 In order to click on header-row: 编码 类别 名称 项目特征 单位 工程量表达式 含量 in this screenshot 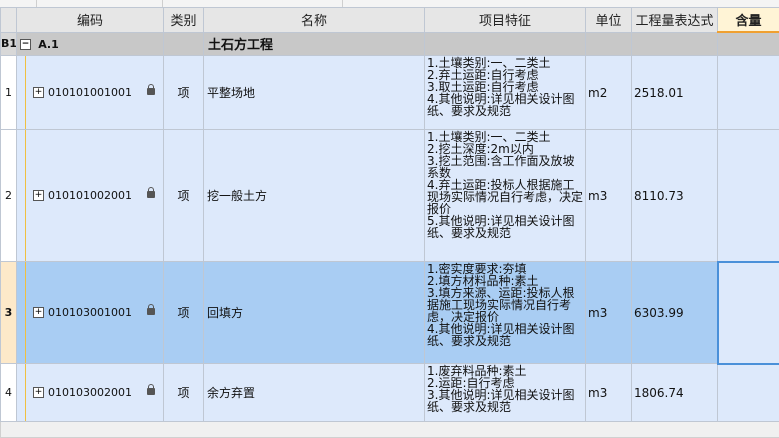, I will do `click(390, 20)`.